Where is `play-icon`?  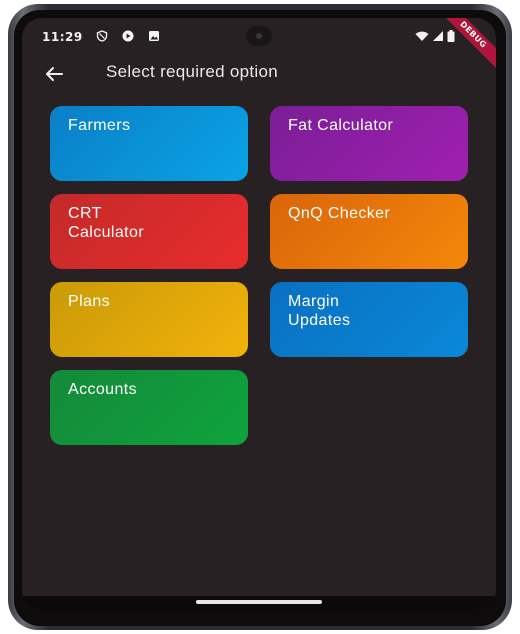
play-icon is located at coordinates (128, 36).